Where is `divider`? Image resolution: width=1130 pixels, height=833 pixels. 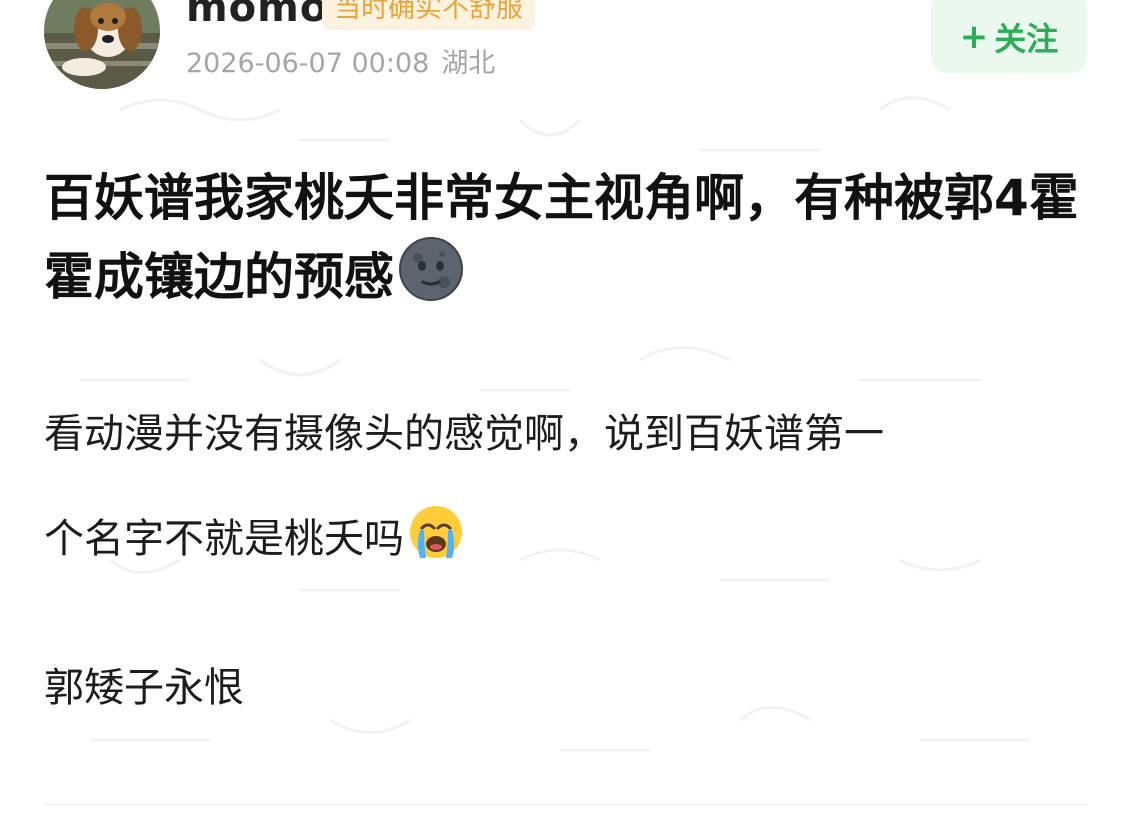 divider is located at coordinates (565, 804).